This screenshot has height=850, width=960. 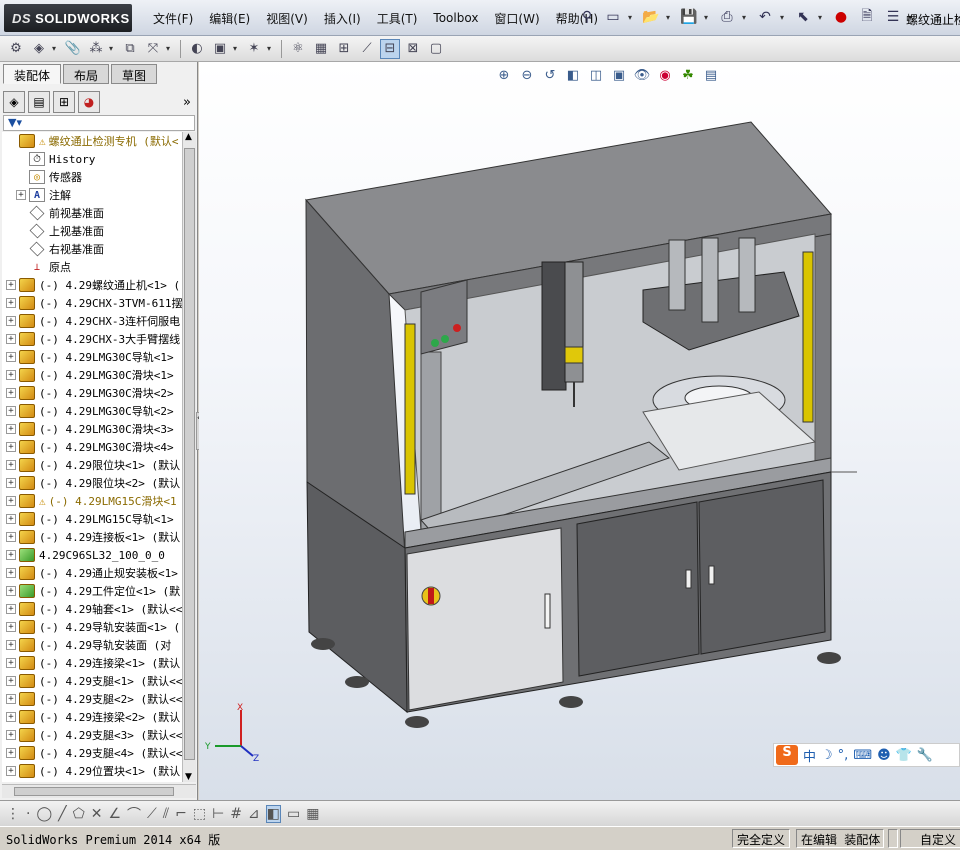 I want to click on tree-item: + (-) 4.29位置块<1> (默认, so click(x=92, y=771).